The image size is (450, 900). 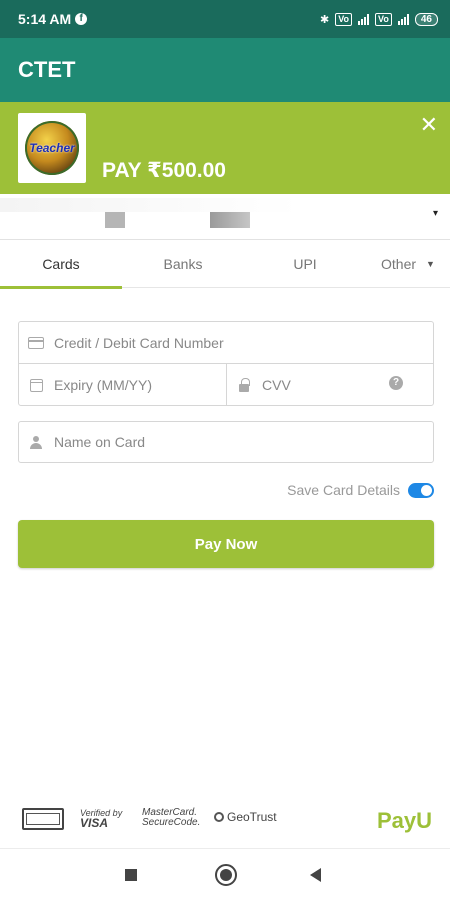 I want to click on tab-other: Other ▼, so click(x=408, y=264).